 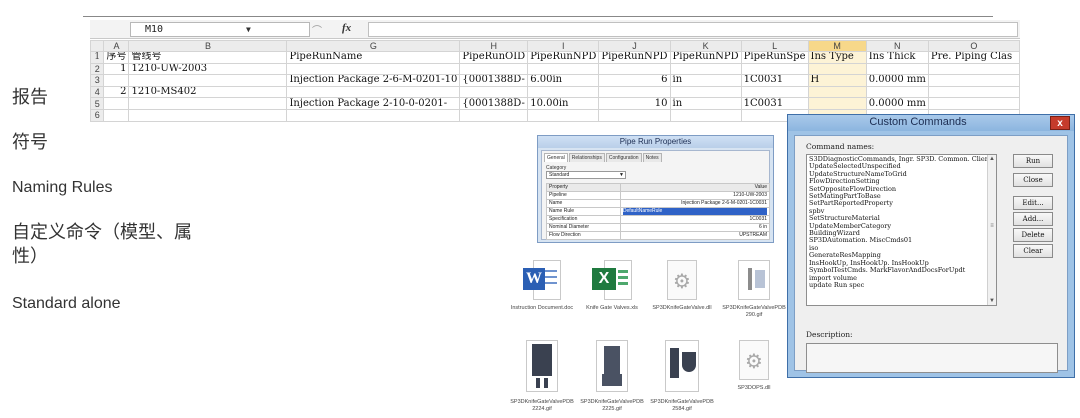 I want to click on property-value: 1C0031, so click(x=695, y=219).